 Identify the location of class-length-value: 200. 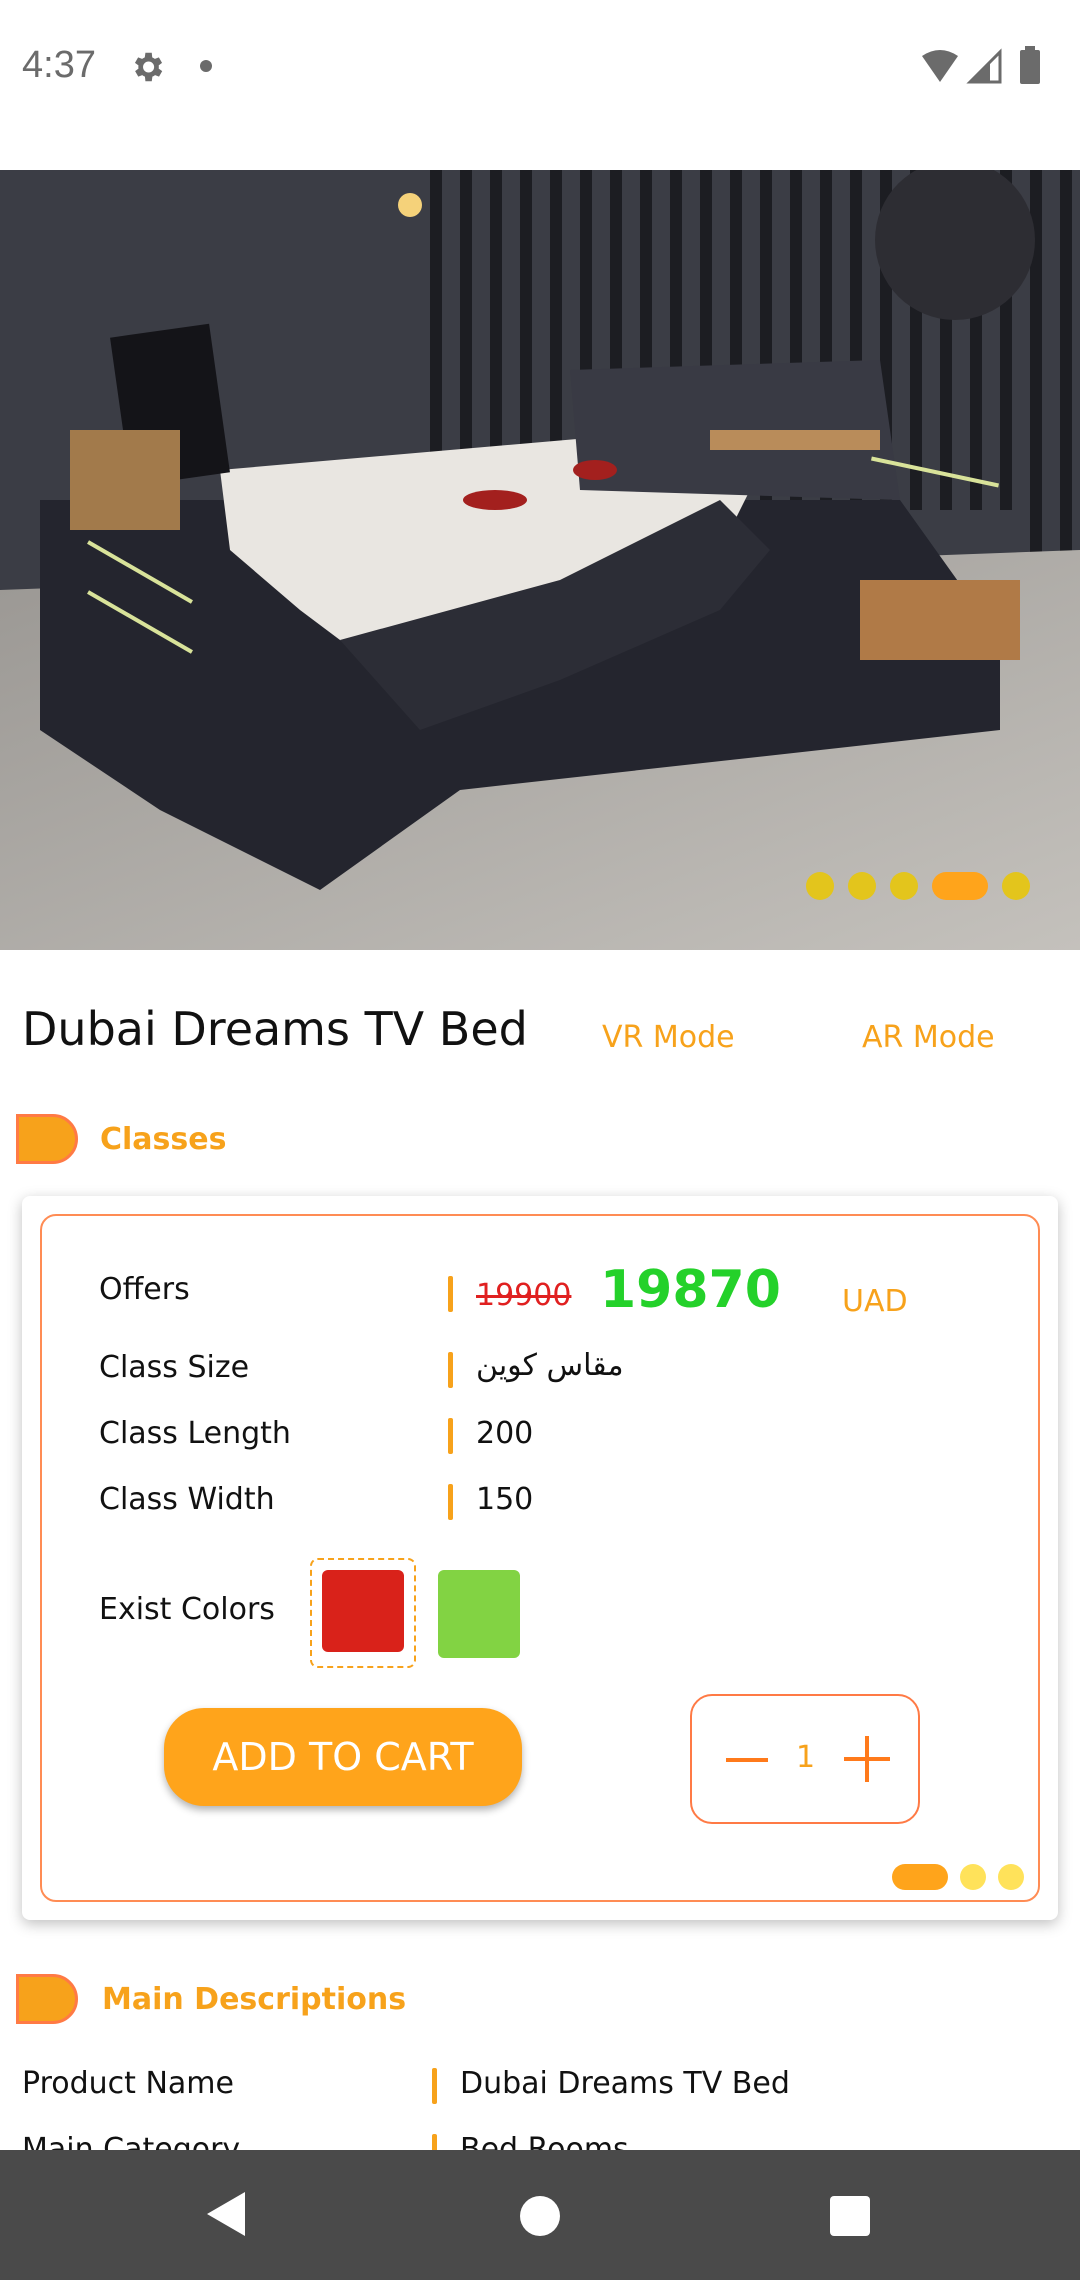
(505, 1433).